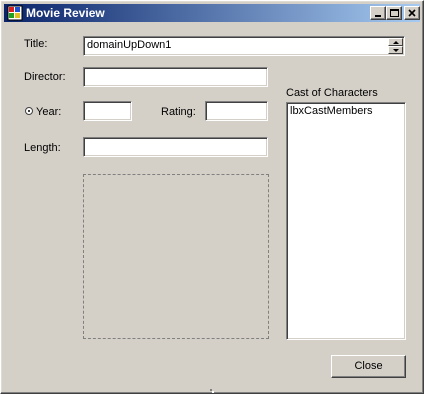  Describe the element at coordinates (236, 111) in the screenshot. I see `rating-textbox` at that location.